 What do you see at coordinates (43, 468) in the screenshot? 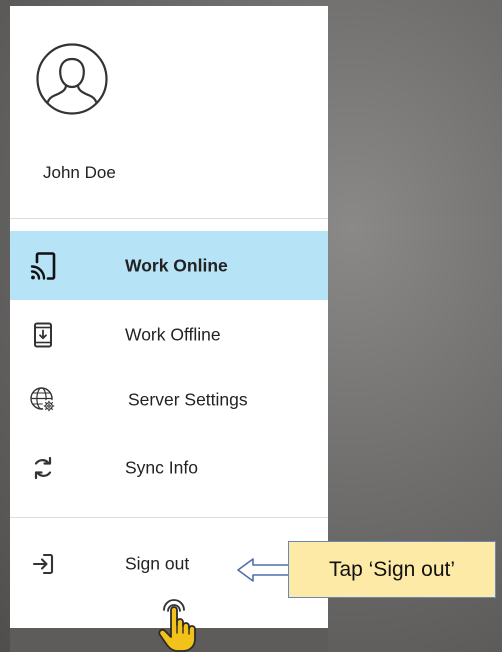
I see `sync-icon` at bounding box center [43, 468].